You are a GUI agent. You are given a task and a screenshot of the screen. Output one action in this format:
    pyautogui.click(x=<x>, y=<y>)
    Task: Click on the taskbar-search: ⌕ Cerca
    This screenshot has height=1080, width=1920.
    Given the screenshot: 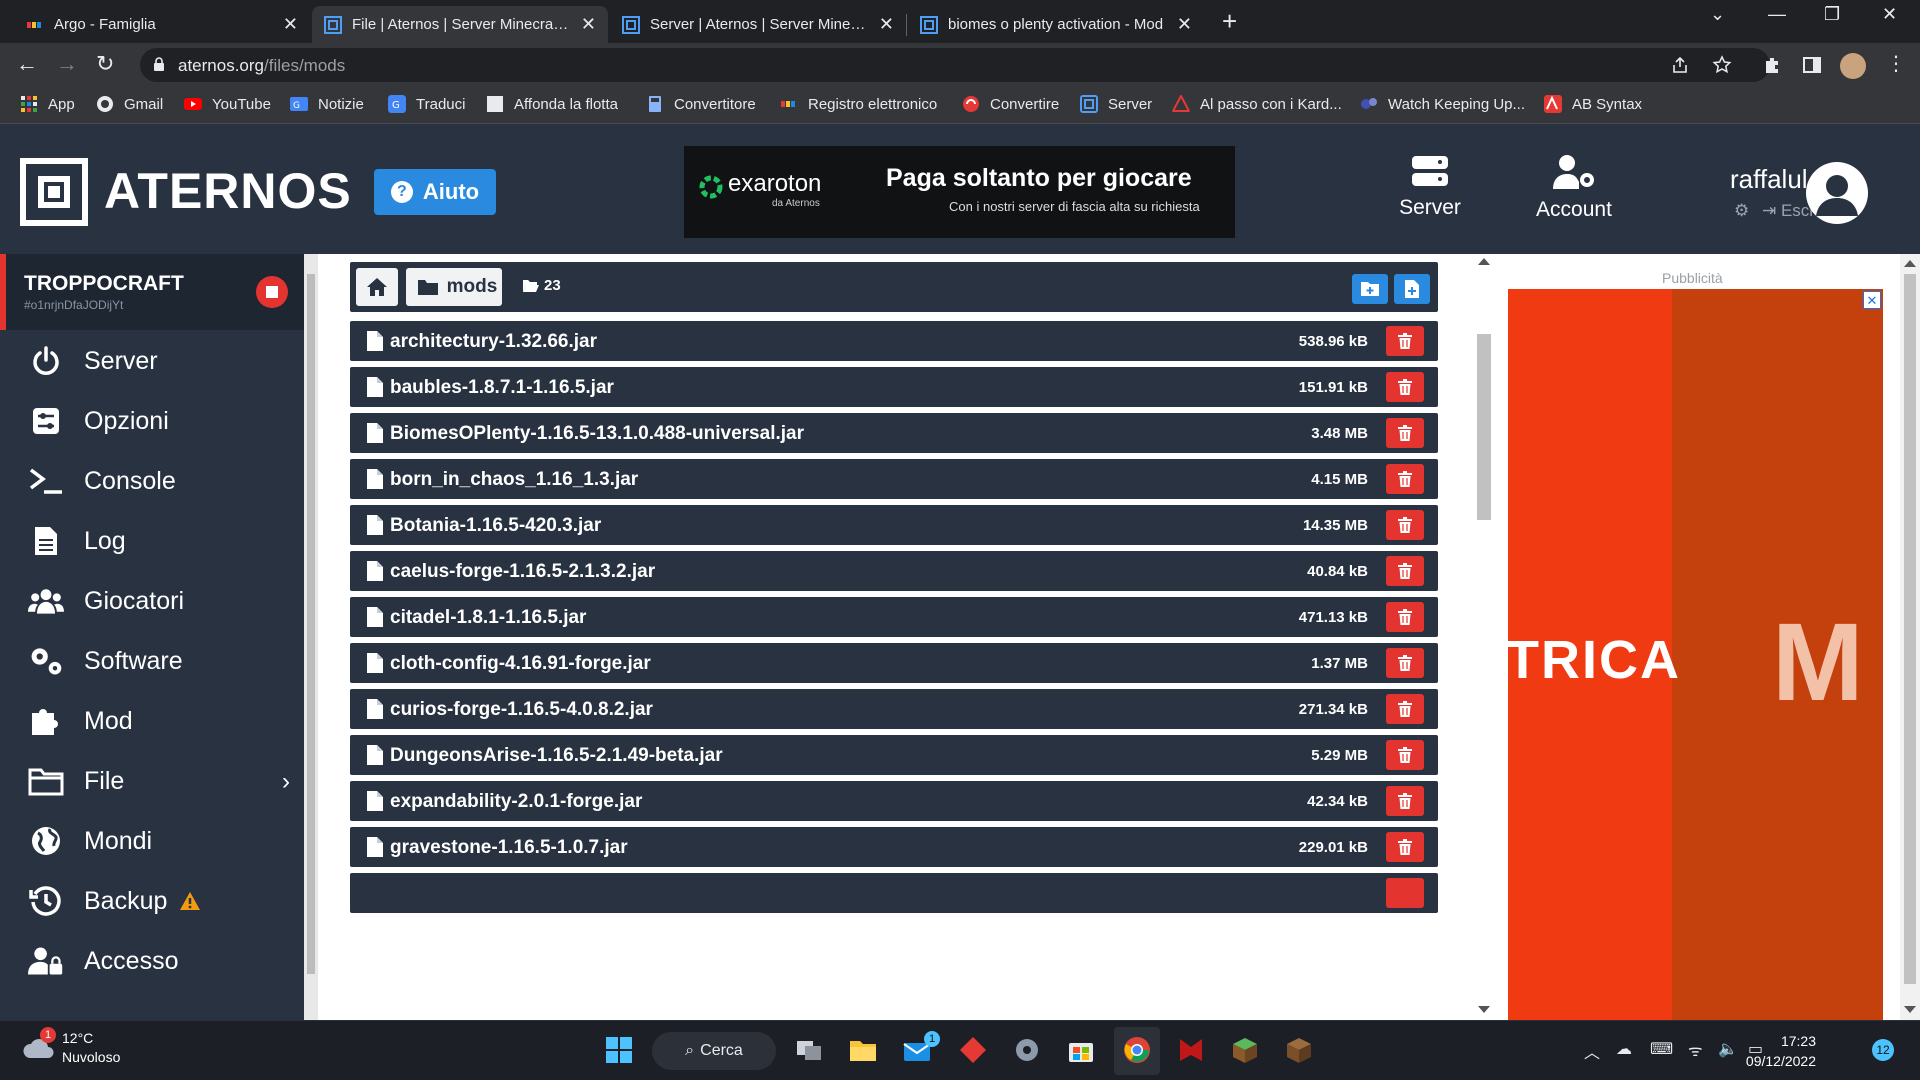 What is the action you would take?
    pyautogui.click(x=714, y=1051)
    